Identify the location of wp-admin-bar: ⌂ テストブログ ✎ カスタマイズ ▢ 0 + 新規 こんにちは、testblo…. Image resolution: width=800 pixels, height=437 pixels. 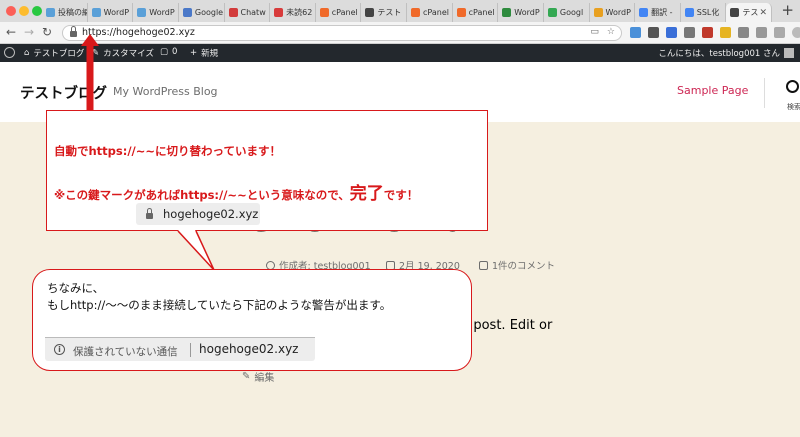
(400, 53).